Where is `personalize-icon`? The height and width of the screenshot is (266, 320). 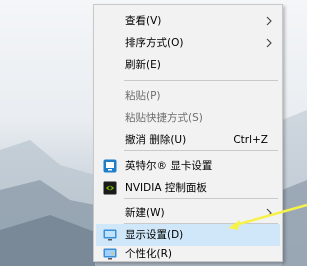 personalize-icon is located at coordinates (110, 254).